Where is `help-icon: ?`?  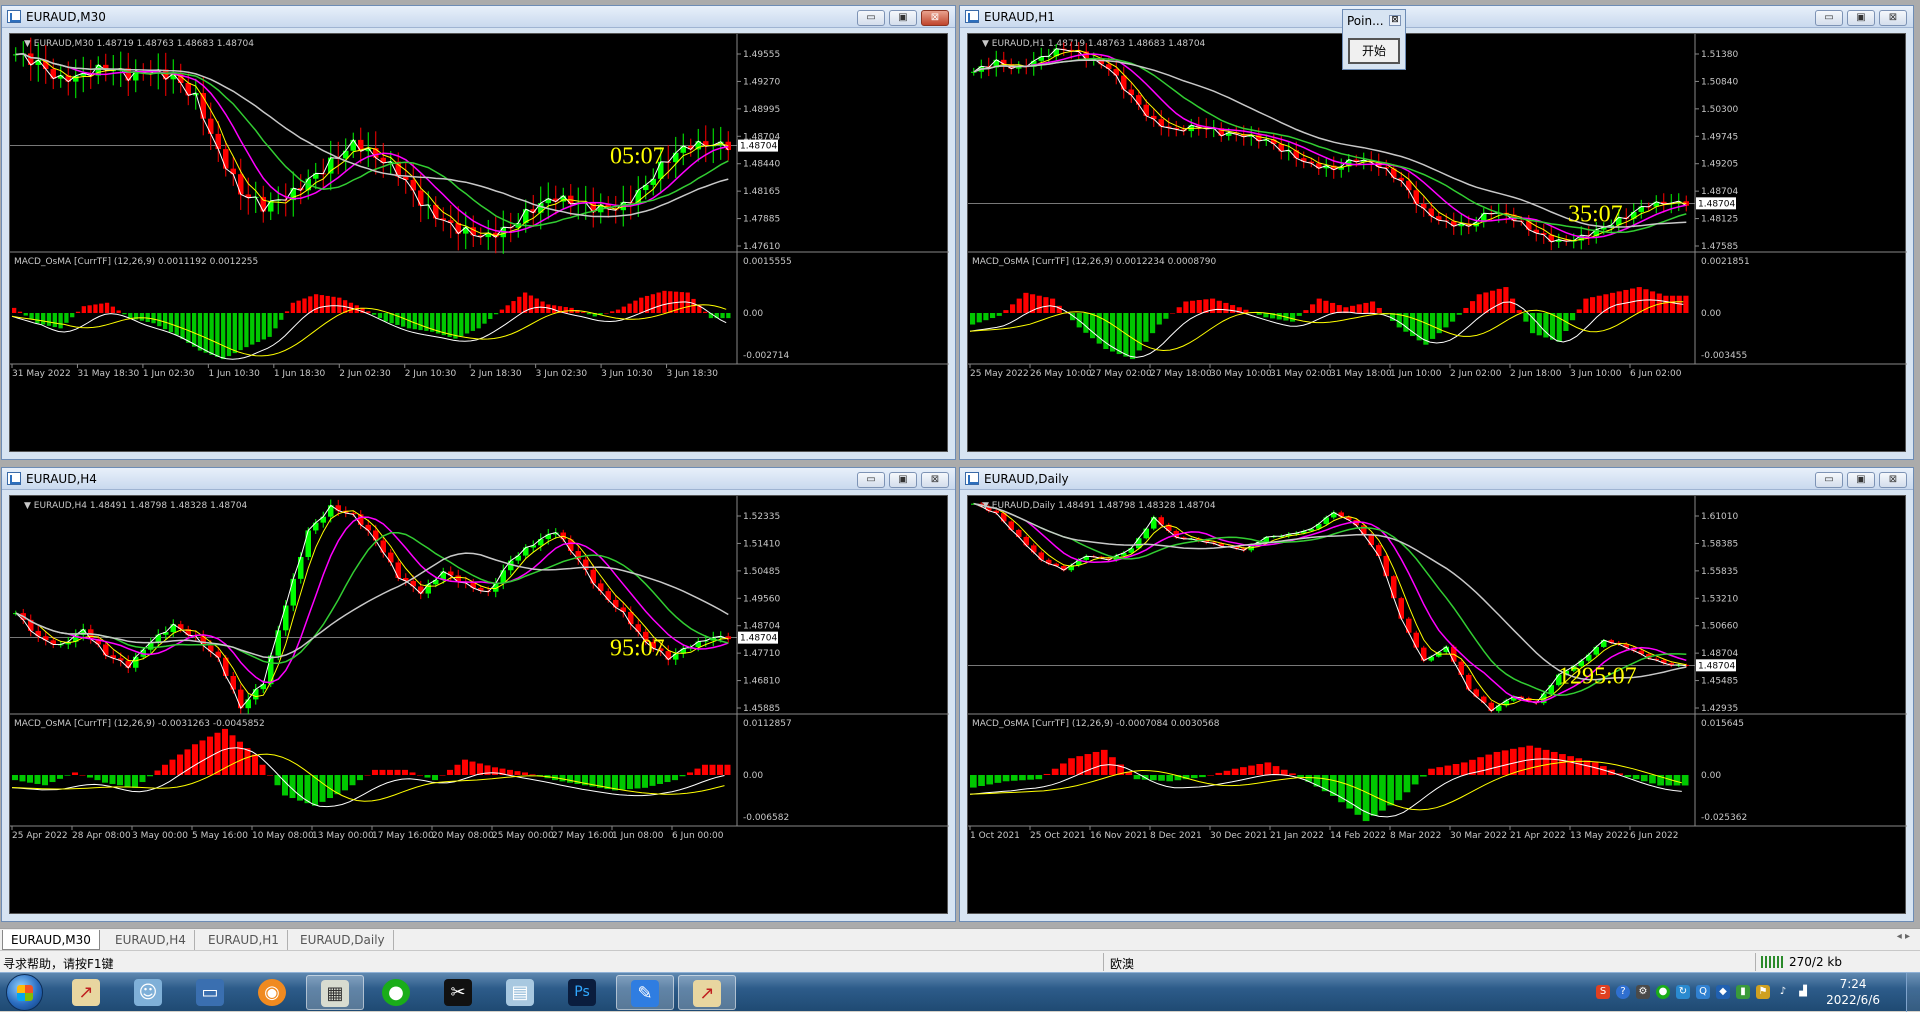
help-icon: ? is located at coordinates (1623, 992).